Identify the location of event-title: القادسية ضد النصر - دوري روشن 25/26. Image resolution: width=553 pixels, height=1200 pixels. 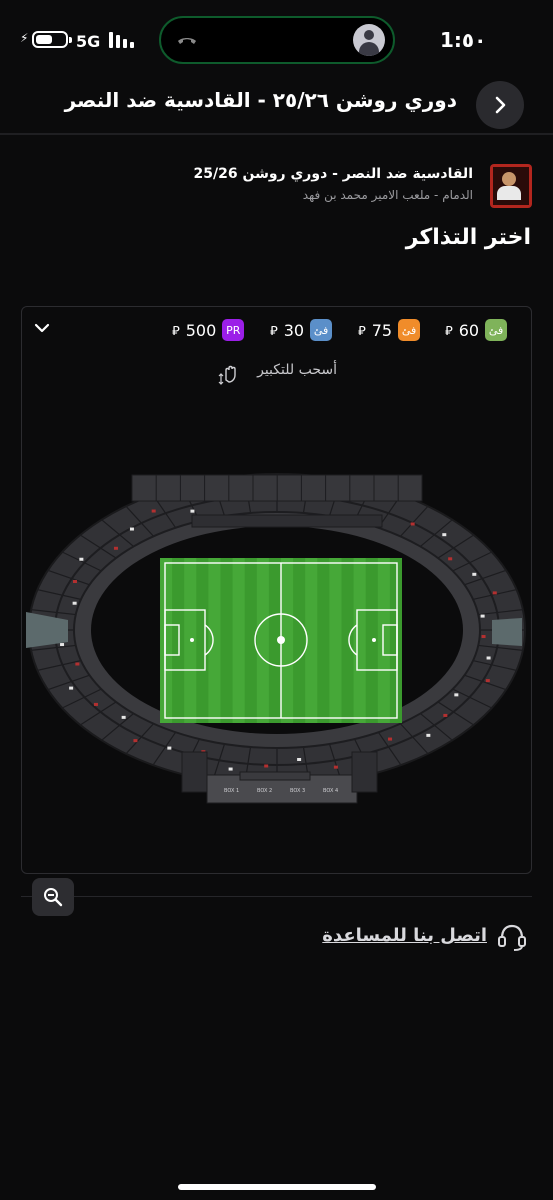
(333, 174).